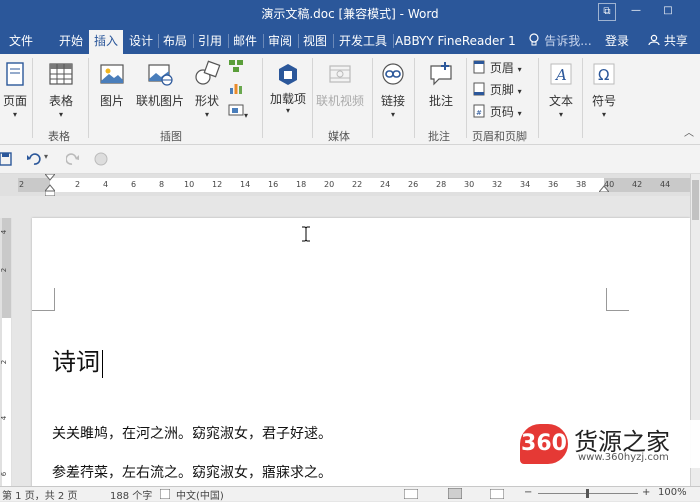 This screenshot has height=502, width=700. I want to click on chart-icon, so click(236, 89).